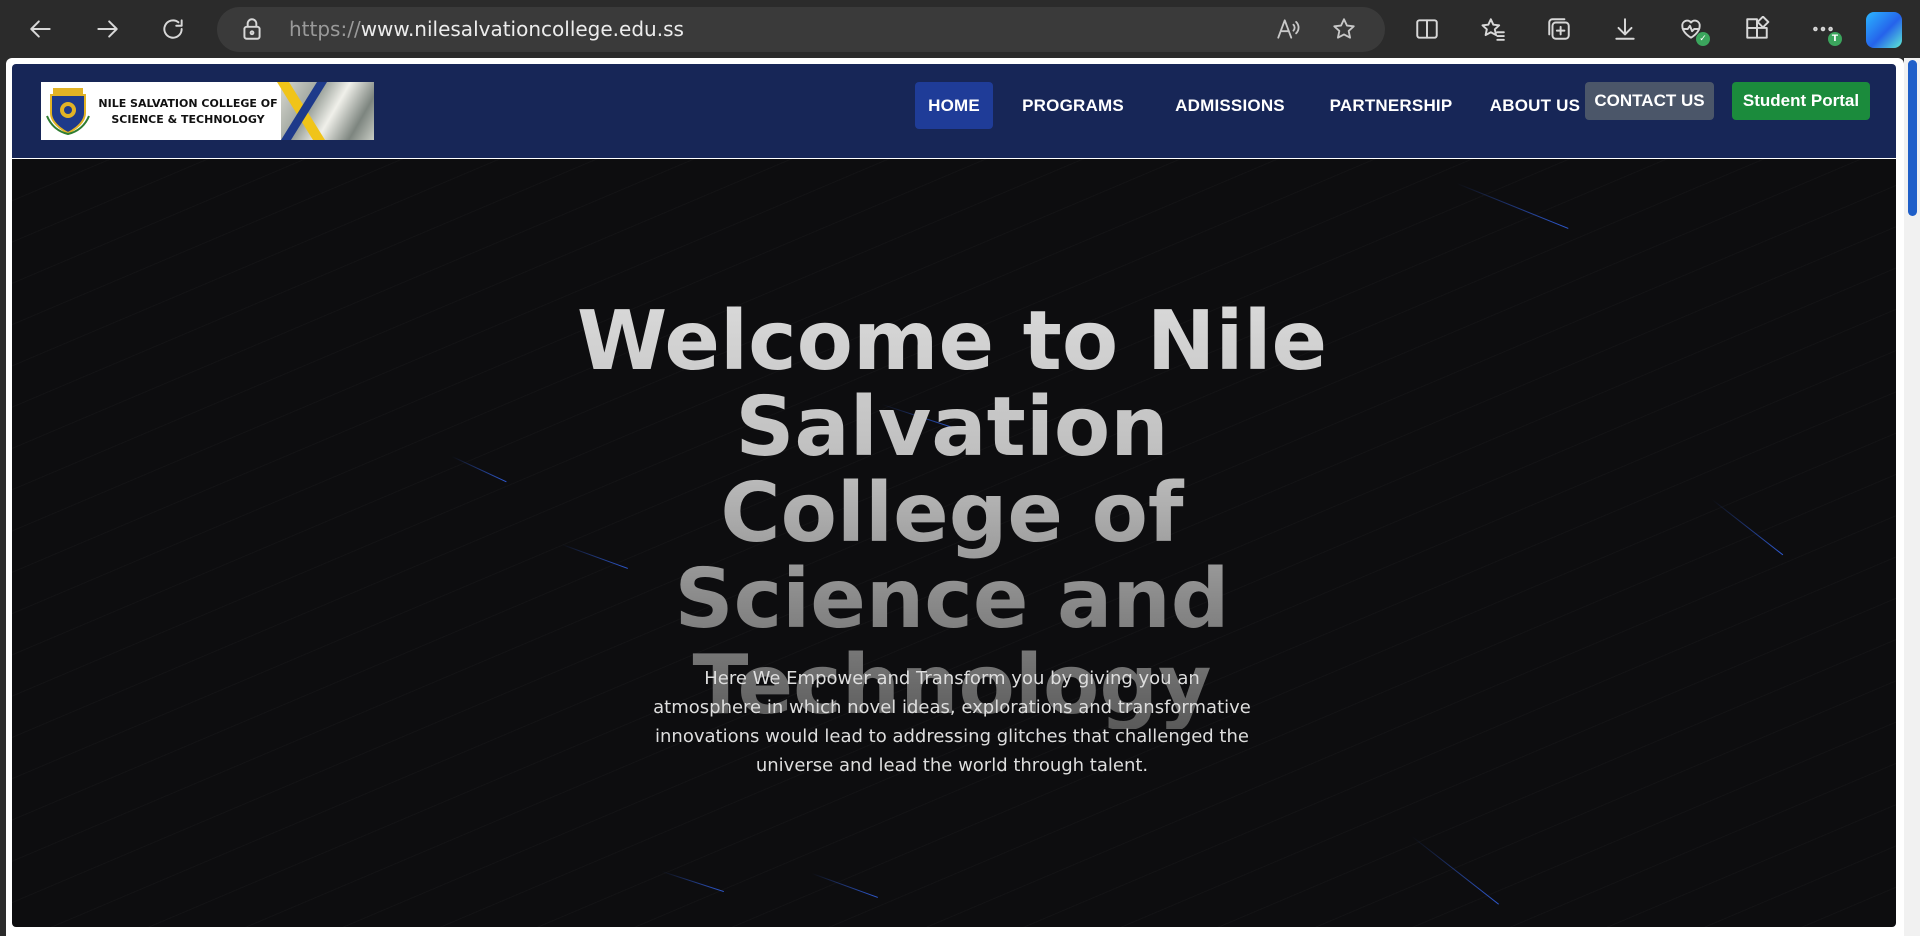 This screenshot has height=936, width=1920. What do you see at coordinates (1230, 105) in the screenshot?
I see `nav-admissions: ADMISSIONS` at bounding box center [1230, 105].